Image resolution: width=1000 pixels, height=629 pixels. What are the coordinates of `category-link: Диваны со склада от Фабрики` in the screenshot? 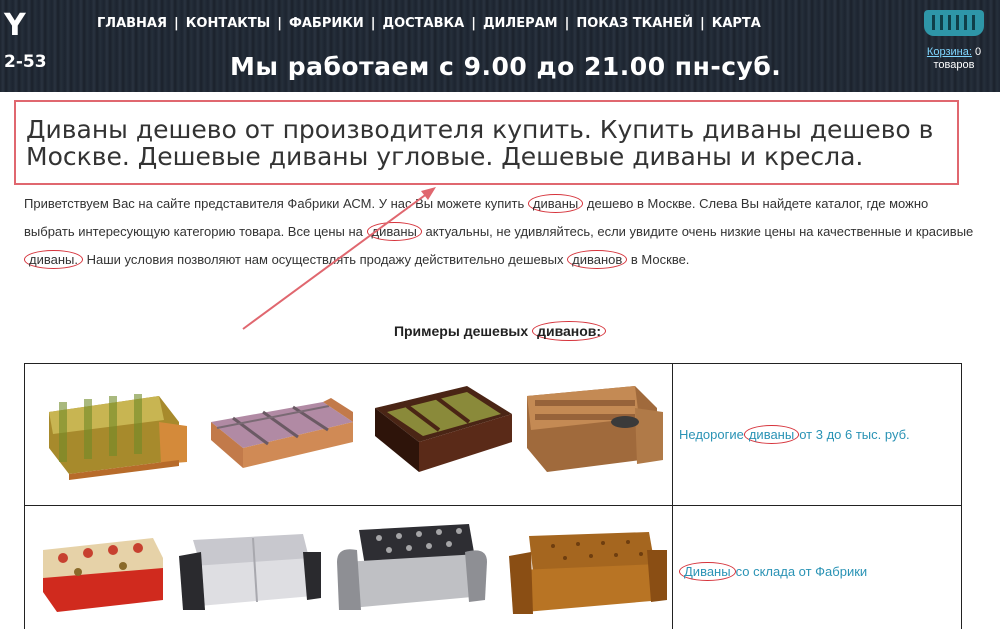 It's located at (773, 571).